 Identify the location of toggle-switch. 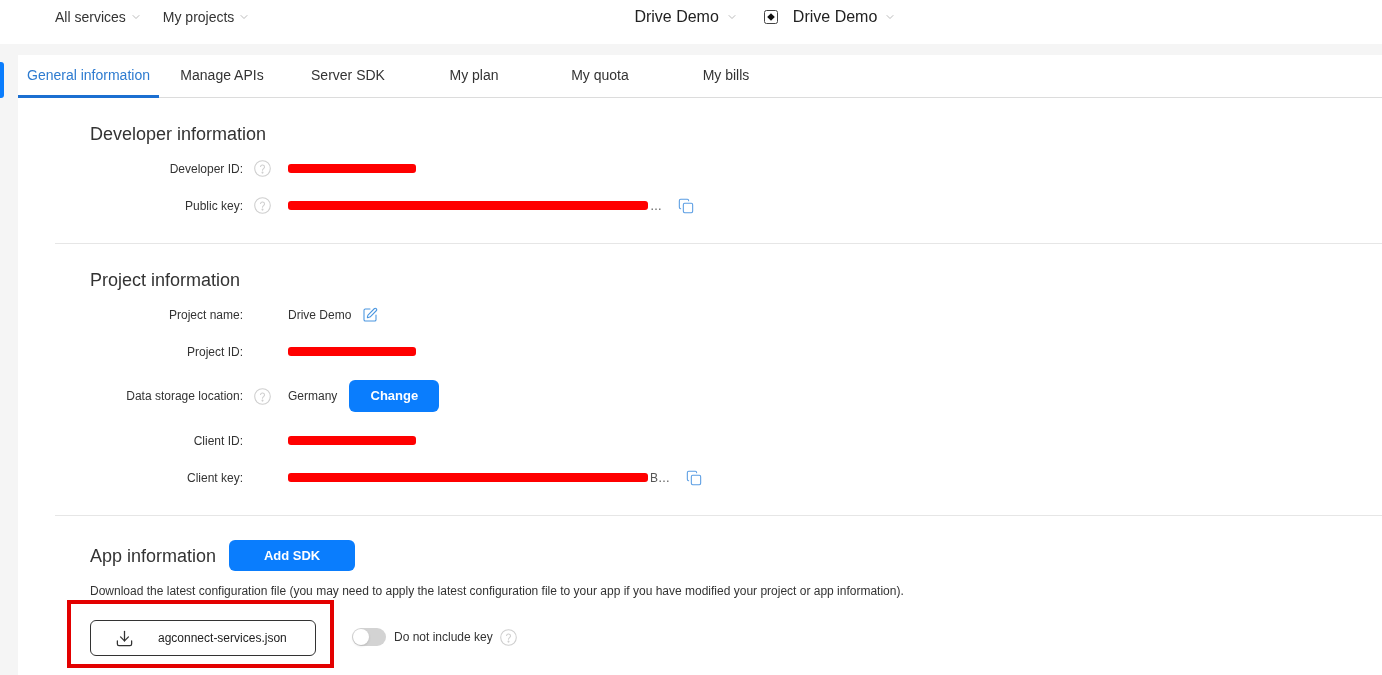
(369, 637).